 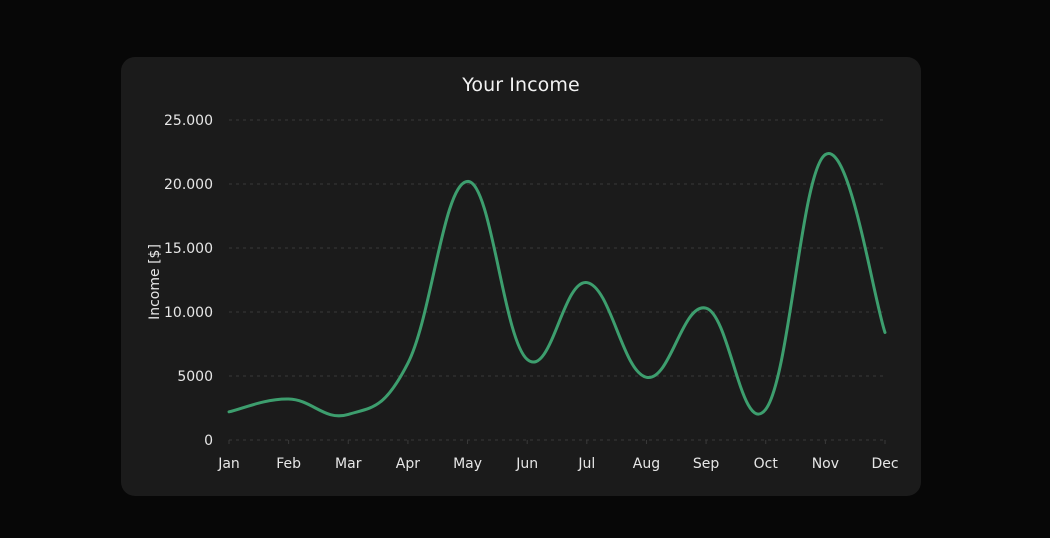 I want to click on y-tick-label: 5000, so click(x=195, y=377).